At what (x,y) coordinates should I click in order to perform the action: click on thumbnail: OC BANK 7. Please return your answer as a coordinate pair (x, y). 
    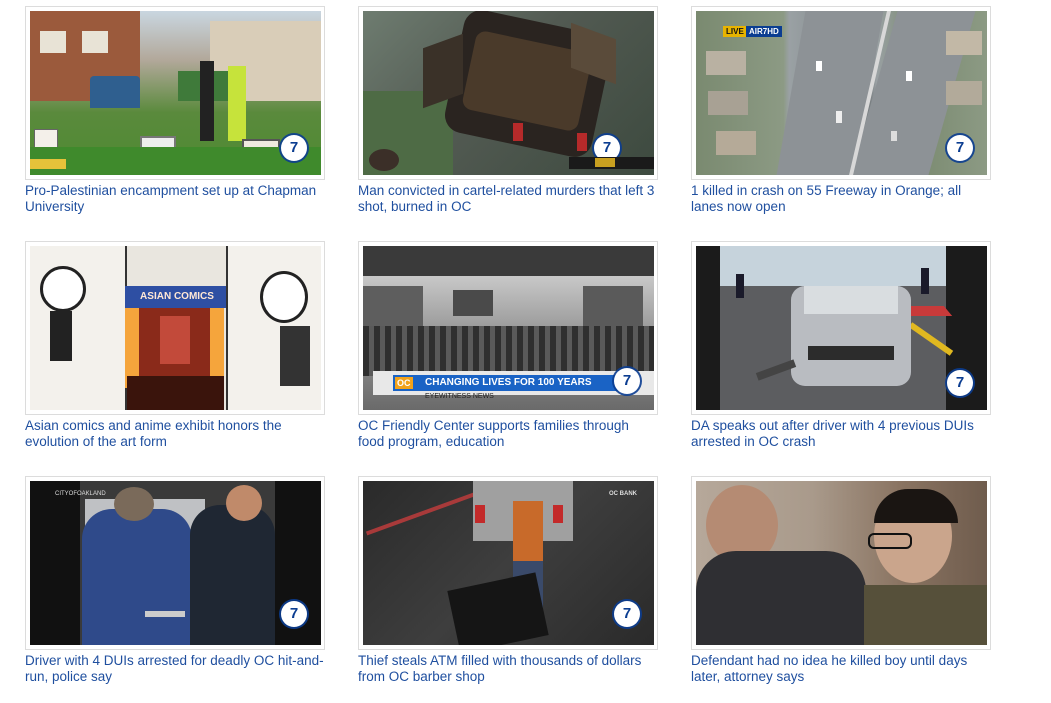
    Looking at the image, I should click on (508, 563).